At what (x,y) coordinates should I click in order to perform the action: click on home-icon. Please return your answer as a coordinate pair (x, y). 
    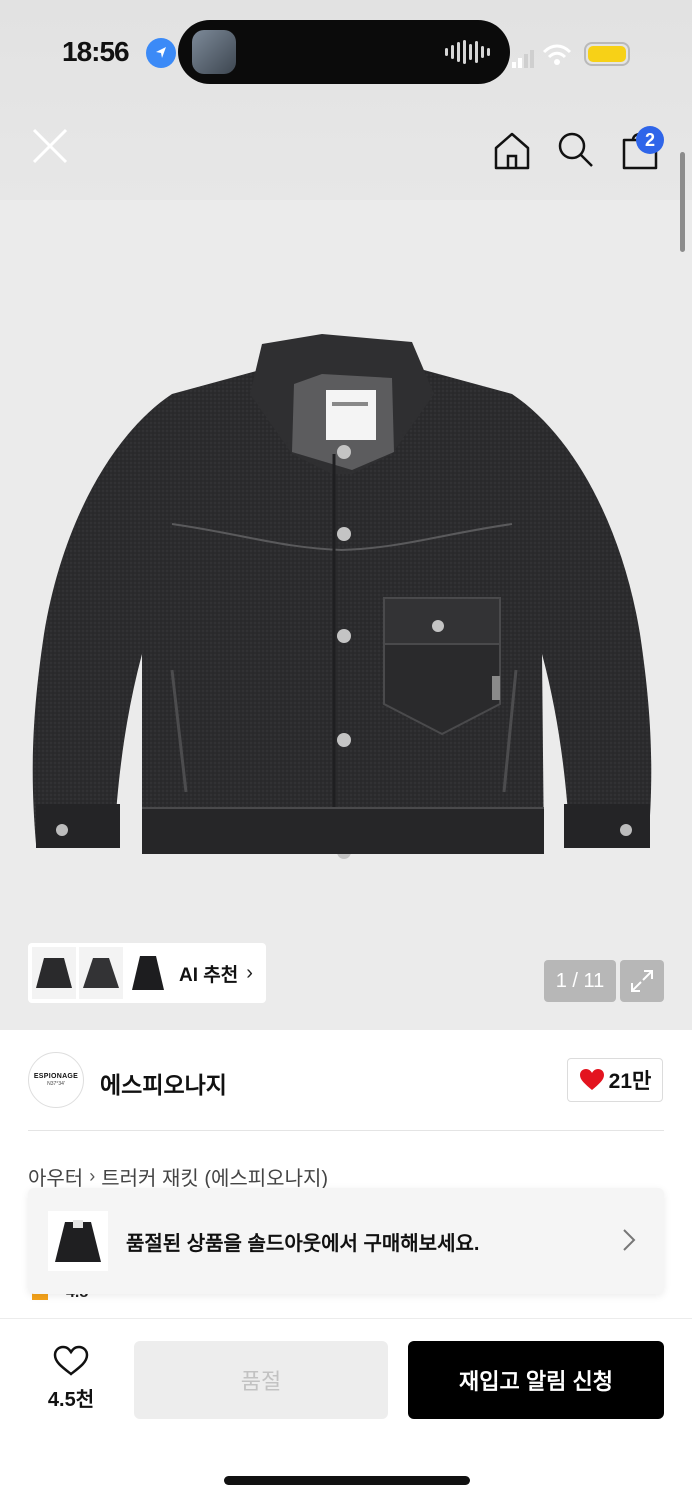
    Looking at the image, I should click on (512, 151).